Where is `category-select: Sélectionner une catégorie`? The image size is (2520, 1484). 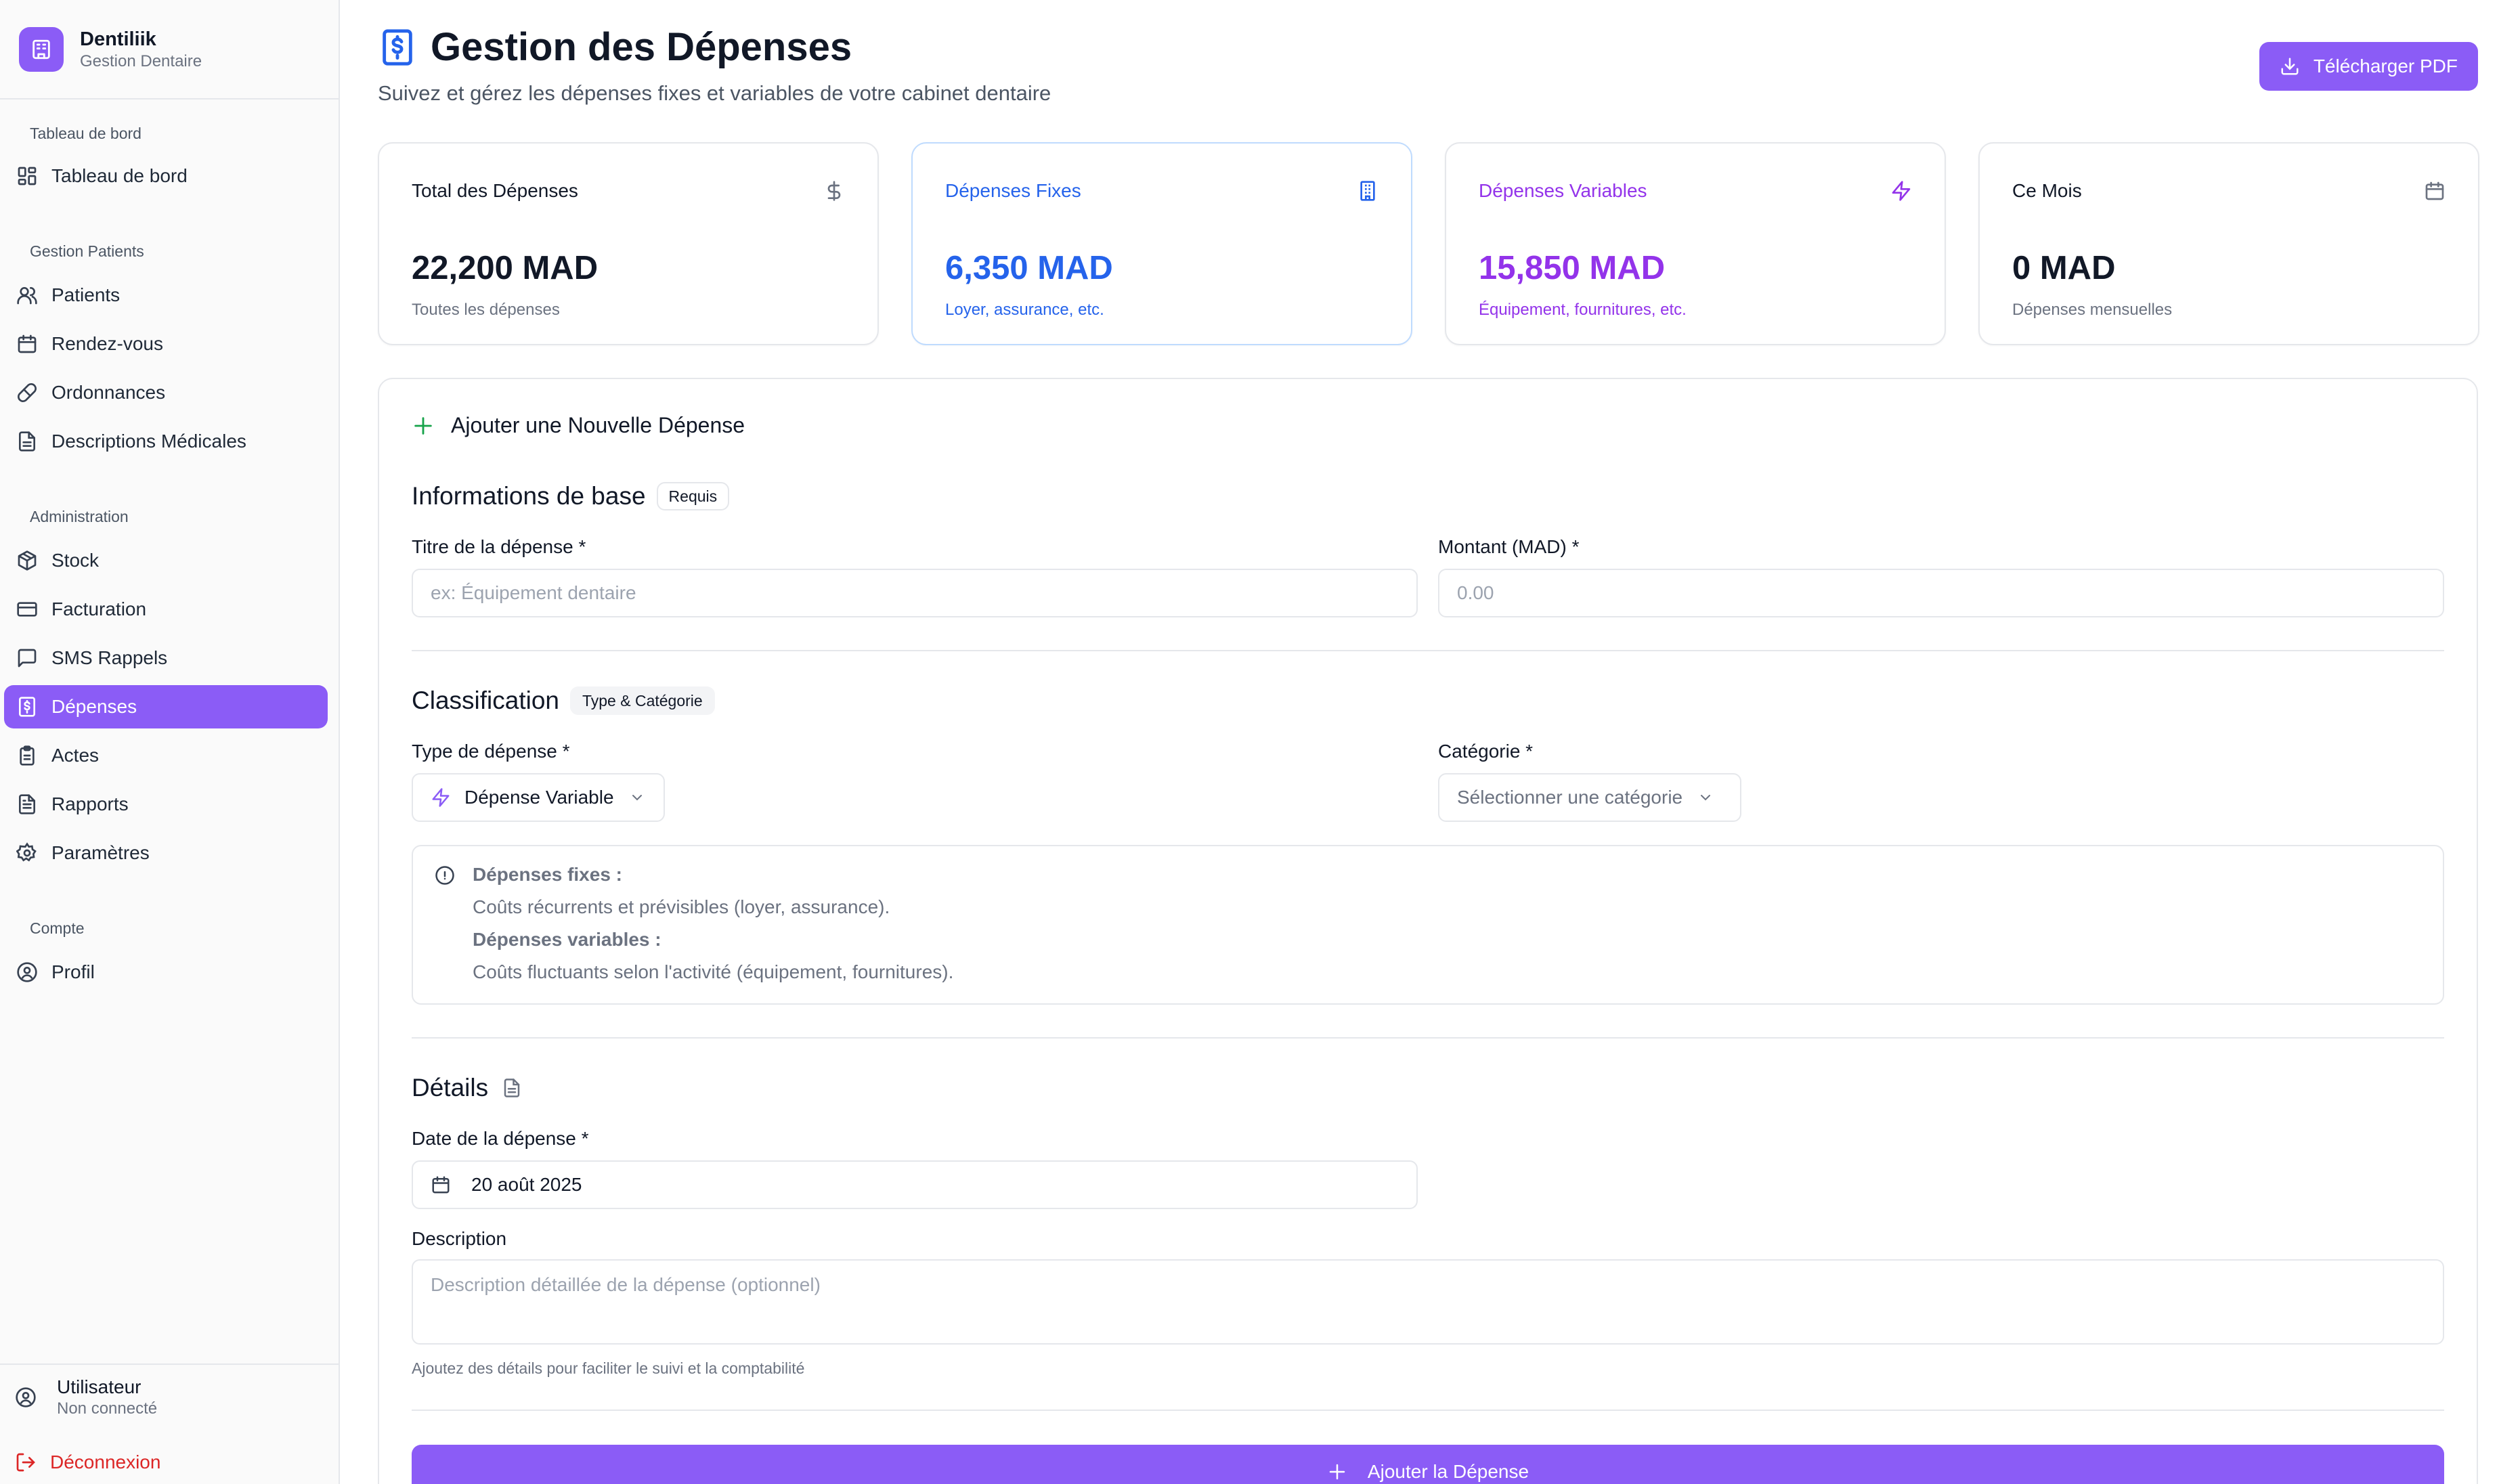 category-select: Sélectionner une catégorie is located at coordinates (1590, 797).